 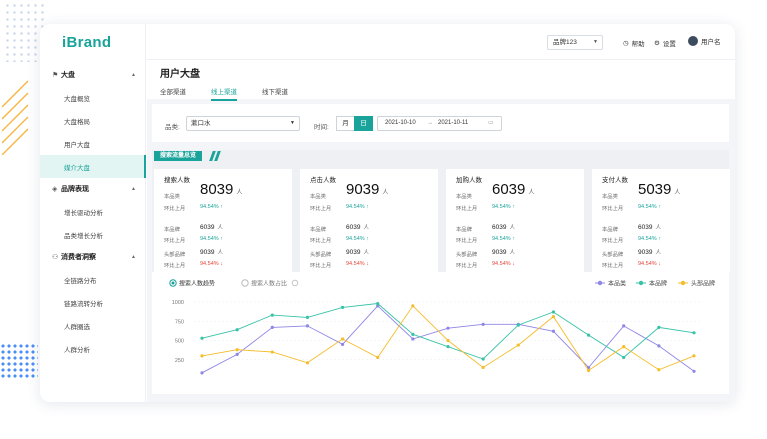 I want to click on sidebar-item-category-growth: 品类增长分析, so click(x=93, y=234).